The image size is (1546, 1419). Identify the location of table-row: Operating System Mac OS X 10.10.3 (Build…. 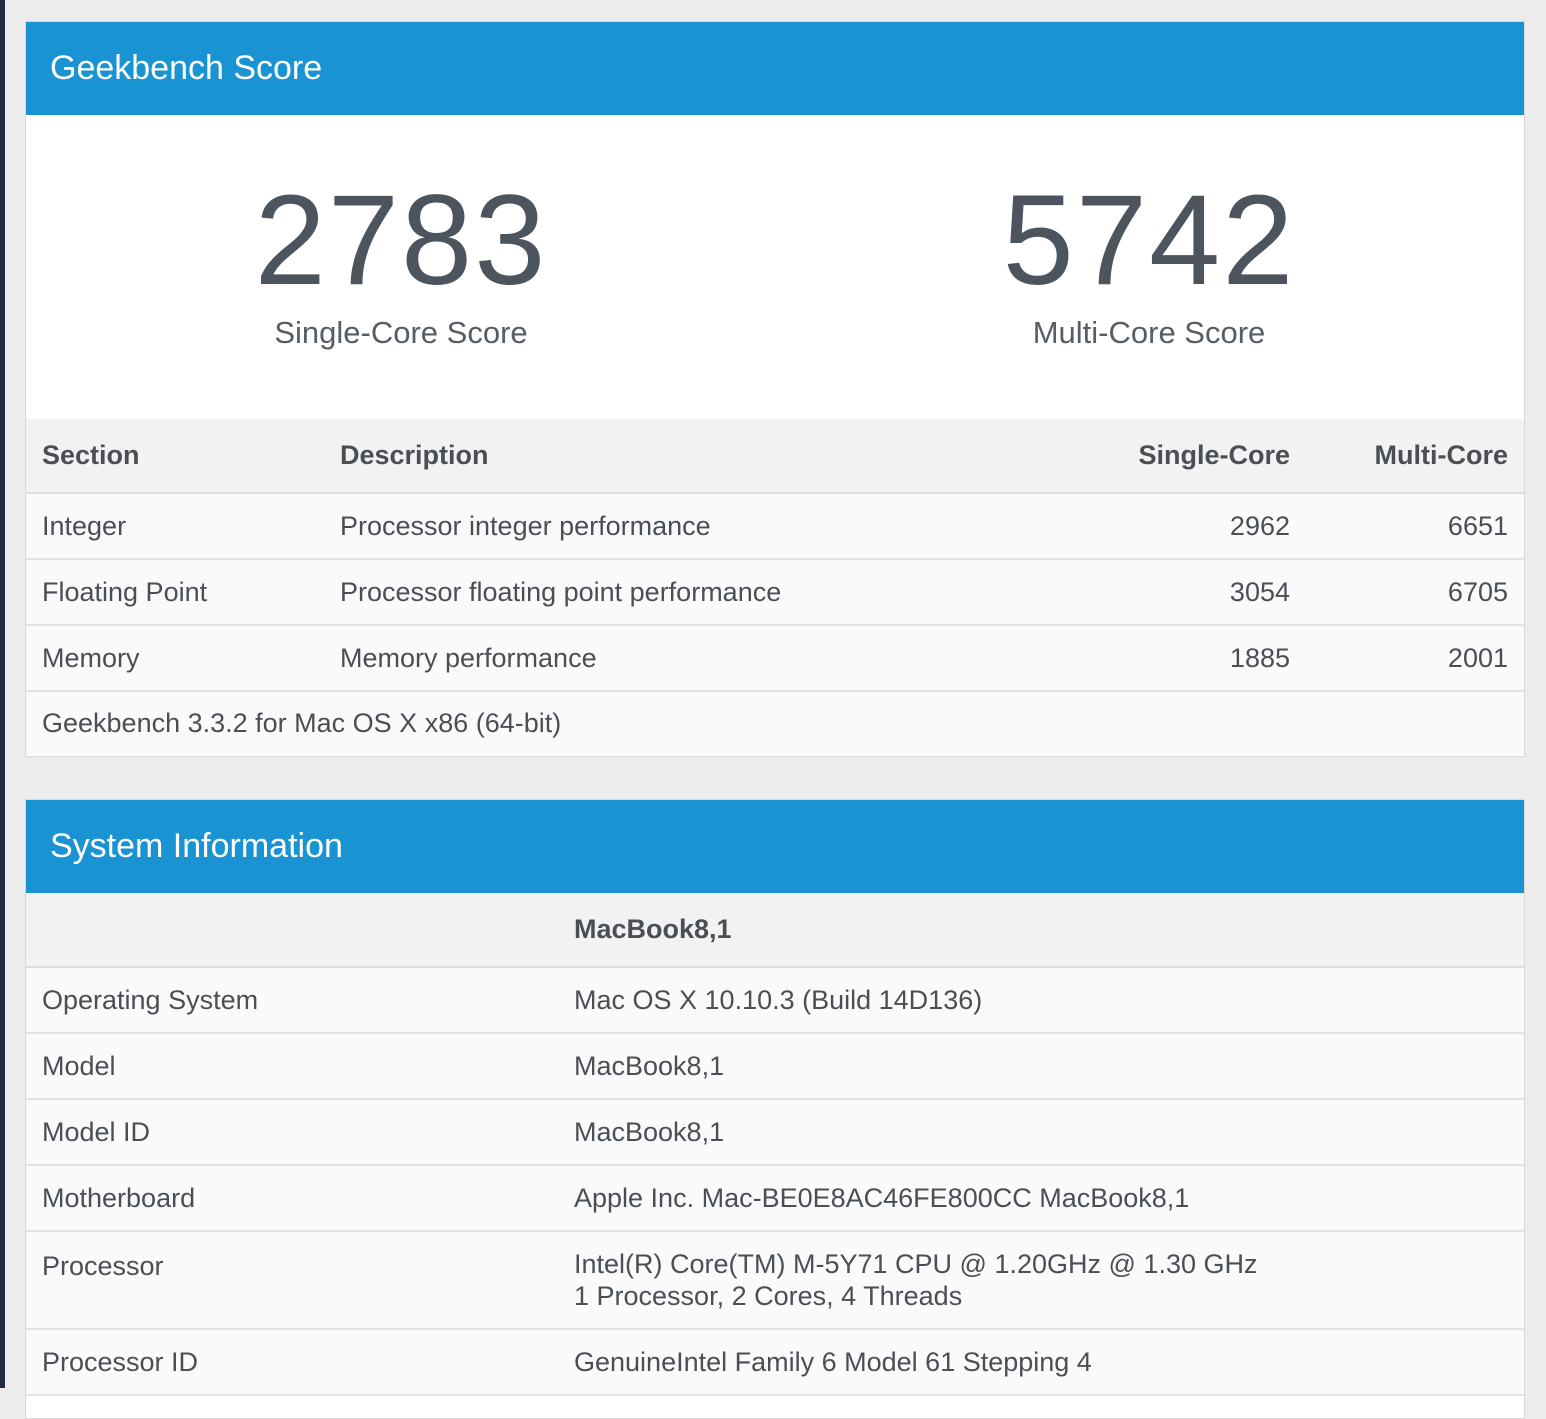
(775, 1000).